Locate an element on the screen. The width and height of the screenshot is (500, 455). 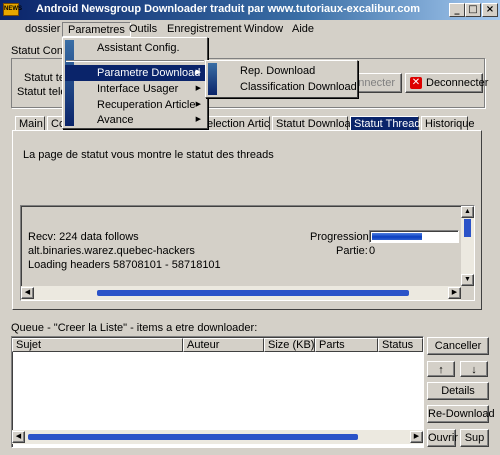
details-button: Details is located at coordinates (458, 391).